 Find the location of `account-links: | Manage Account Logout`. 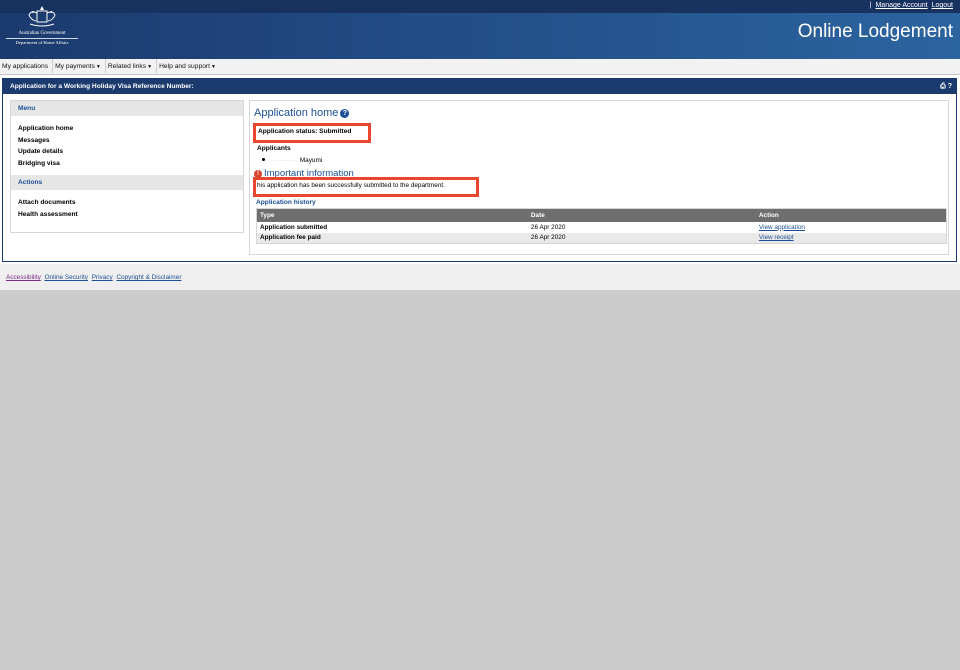

account-links: | Manage Account Logout is located at coordinates (911, 5).